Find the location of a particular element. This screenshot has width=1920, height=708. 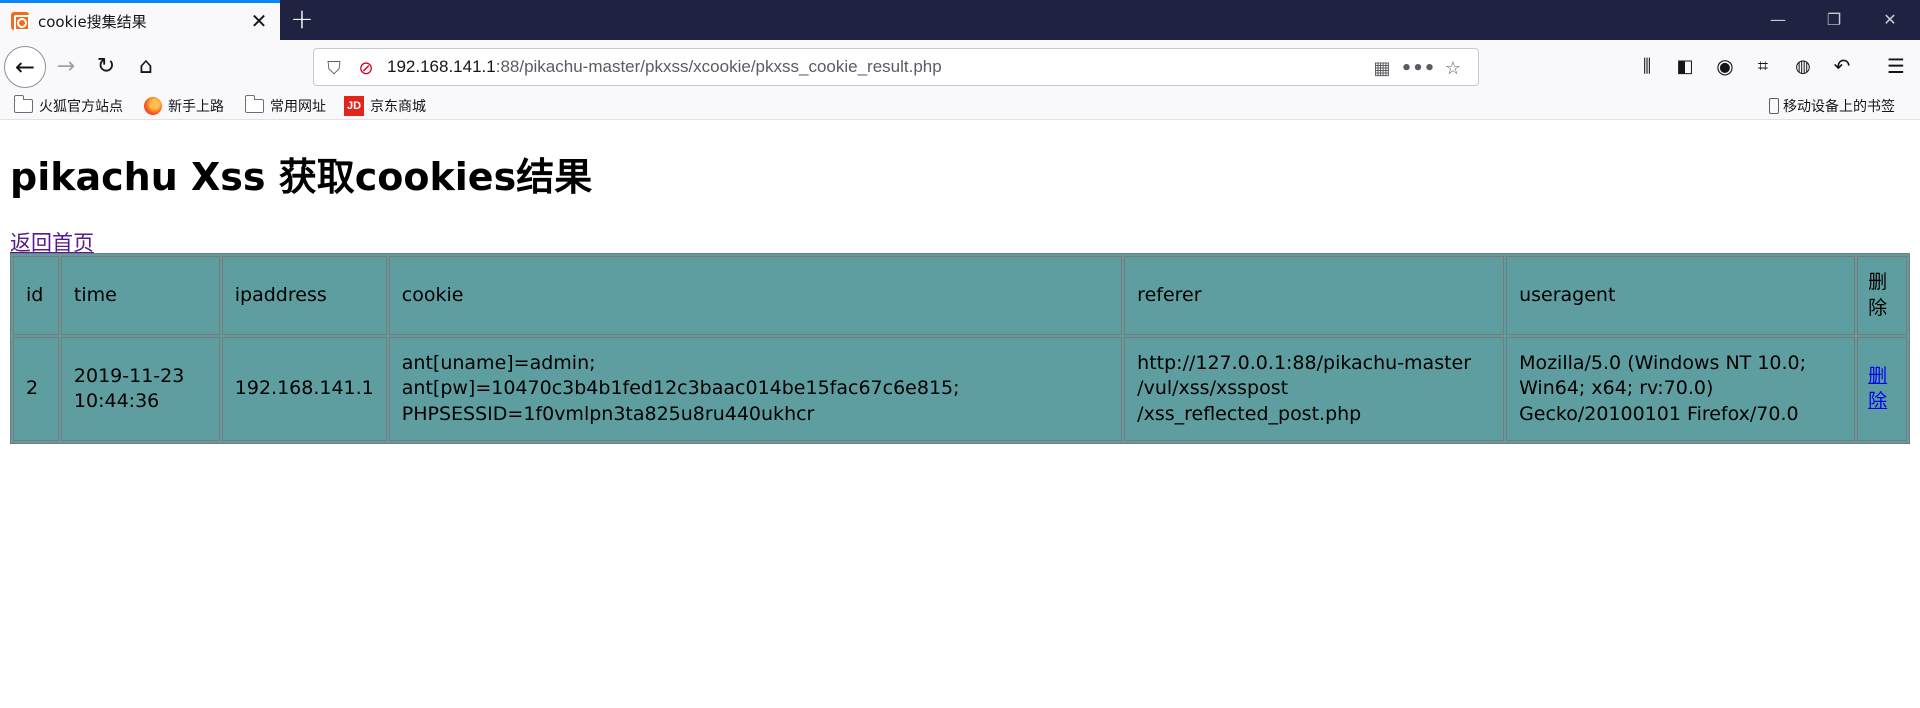

useragent-line: Gecko/20100101 Firefox/70.0 is located at coordinates (1659, 413).